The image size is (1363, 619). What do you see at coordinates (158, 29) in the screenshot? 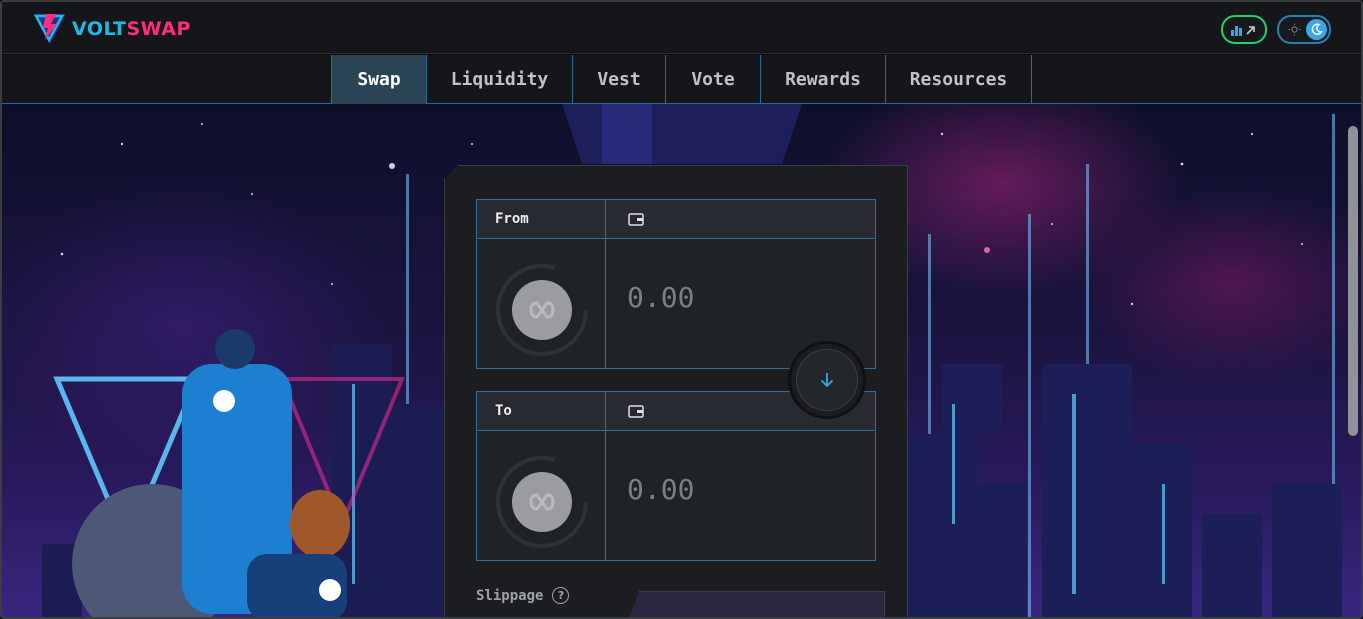
I see `logo-text-swap: SWAP` at bounding box center [158, 29].